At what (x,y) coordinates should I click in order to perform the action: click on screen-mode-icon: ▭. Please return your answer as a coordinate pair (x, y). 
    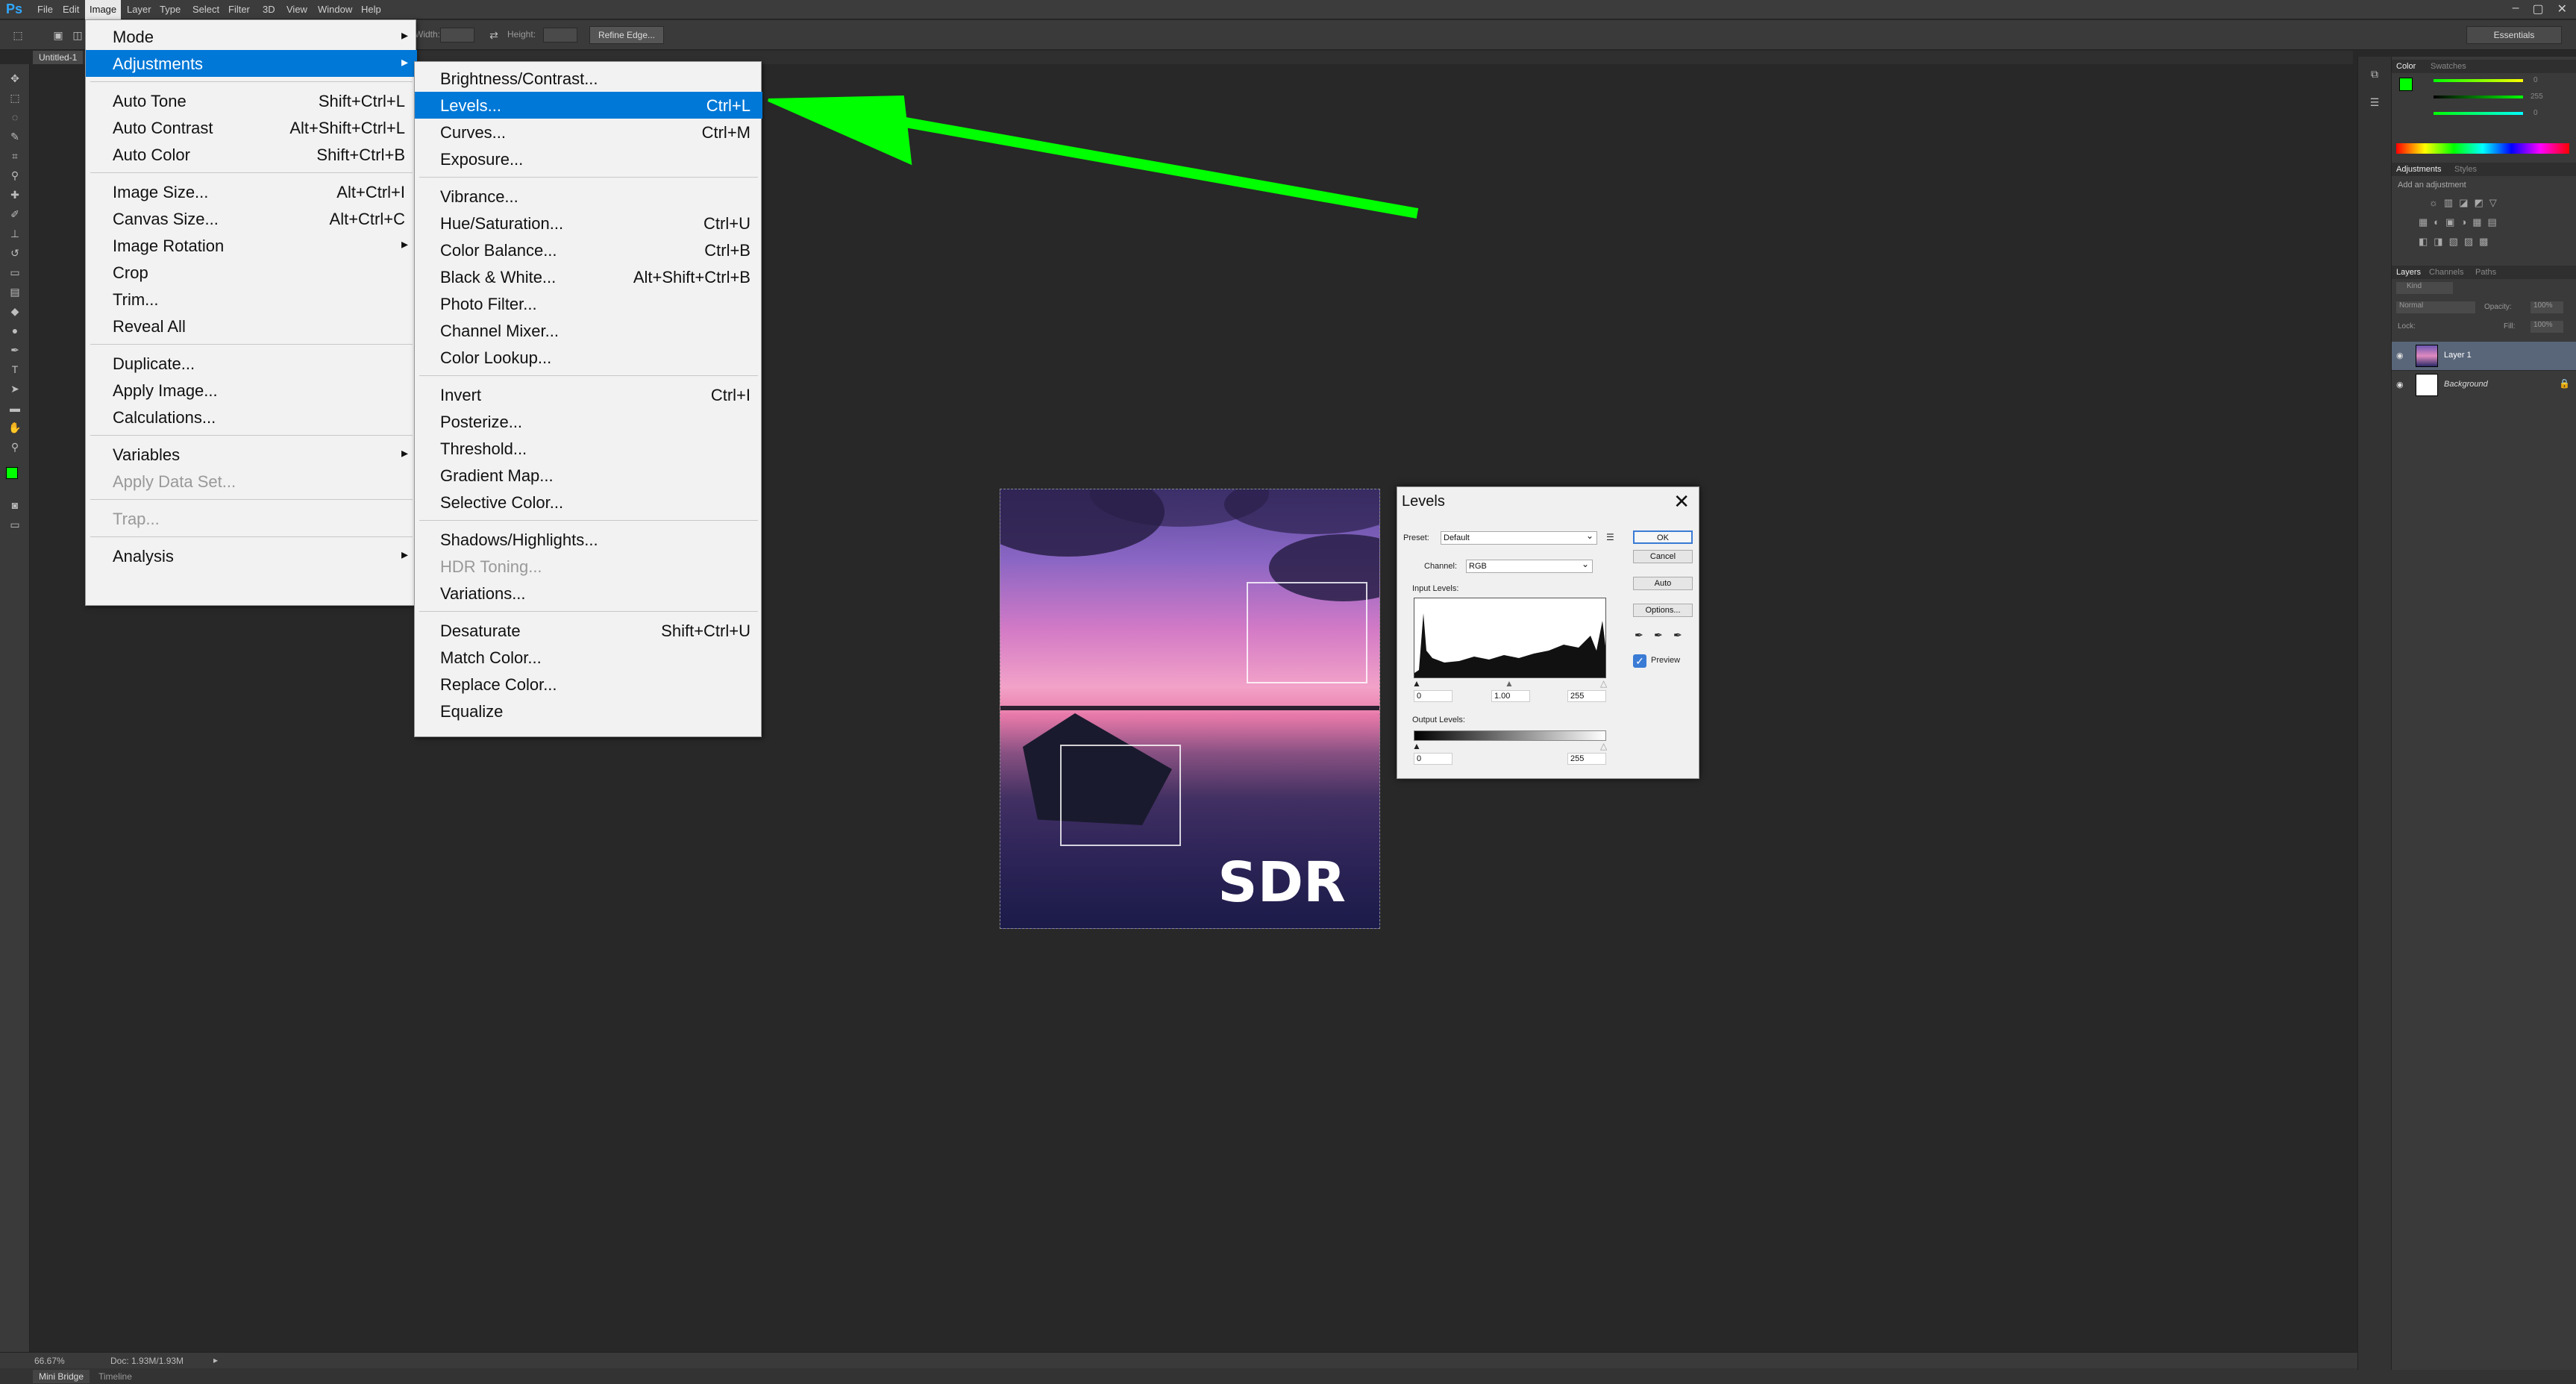
    Looking at the image, I should click on (15, 524).